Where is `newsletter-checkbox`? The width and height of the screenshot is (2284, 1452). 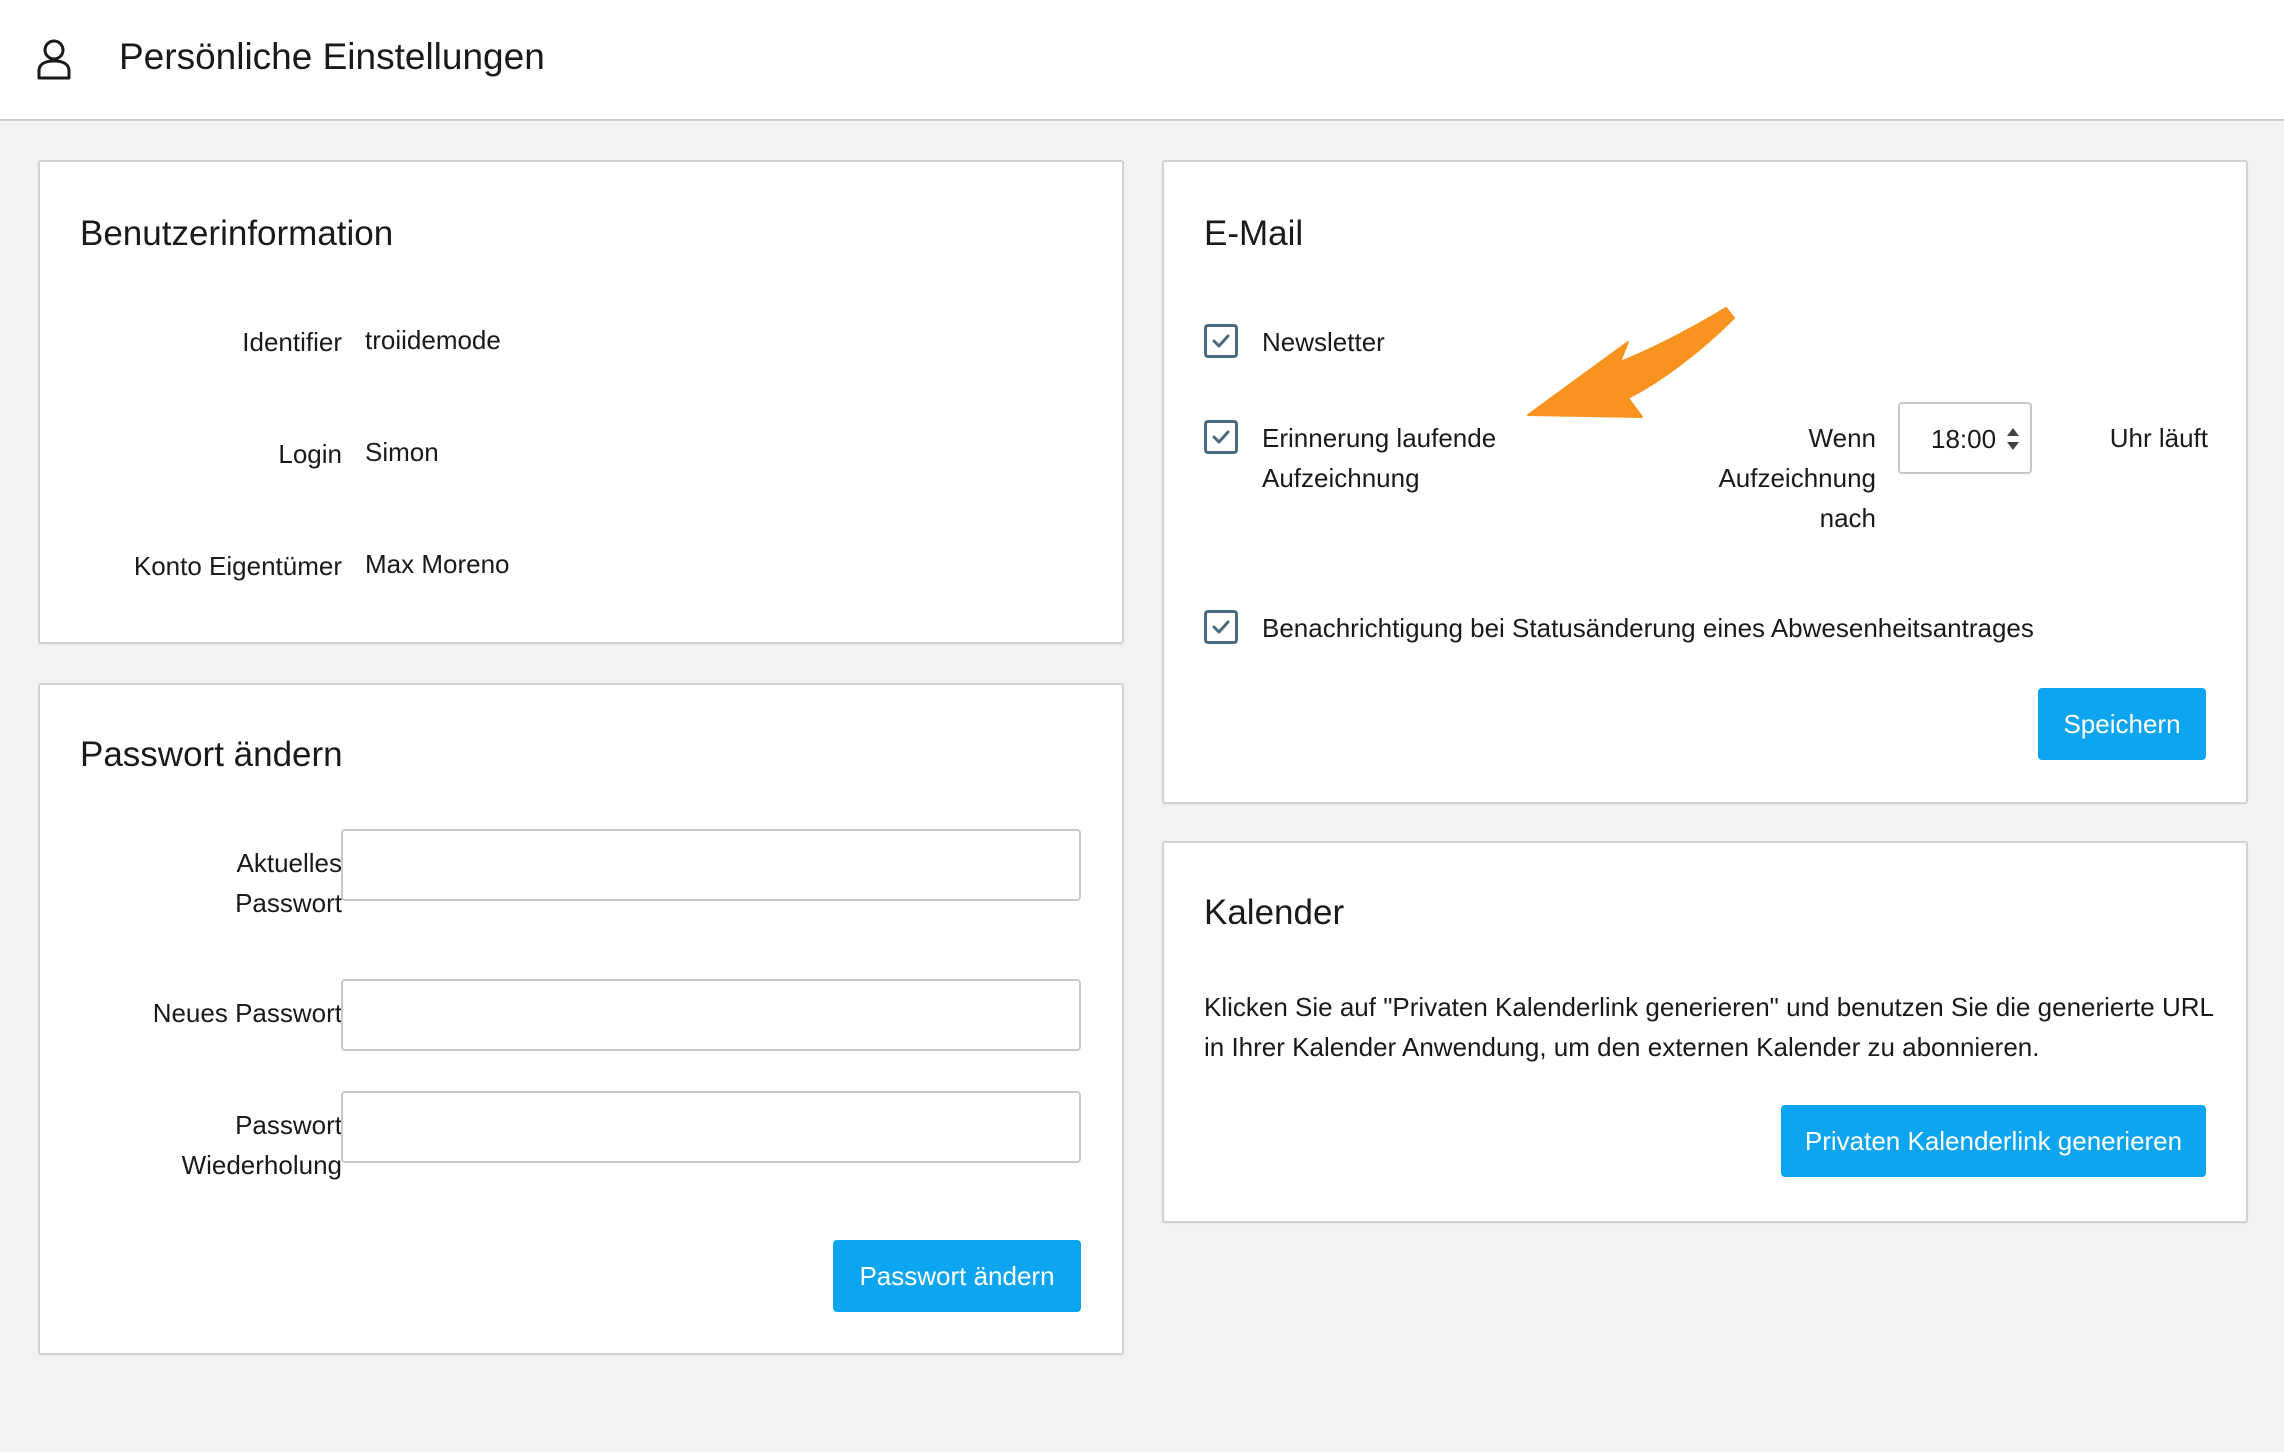
newsletter-checkbox is located at coordinates (1221, 341).